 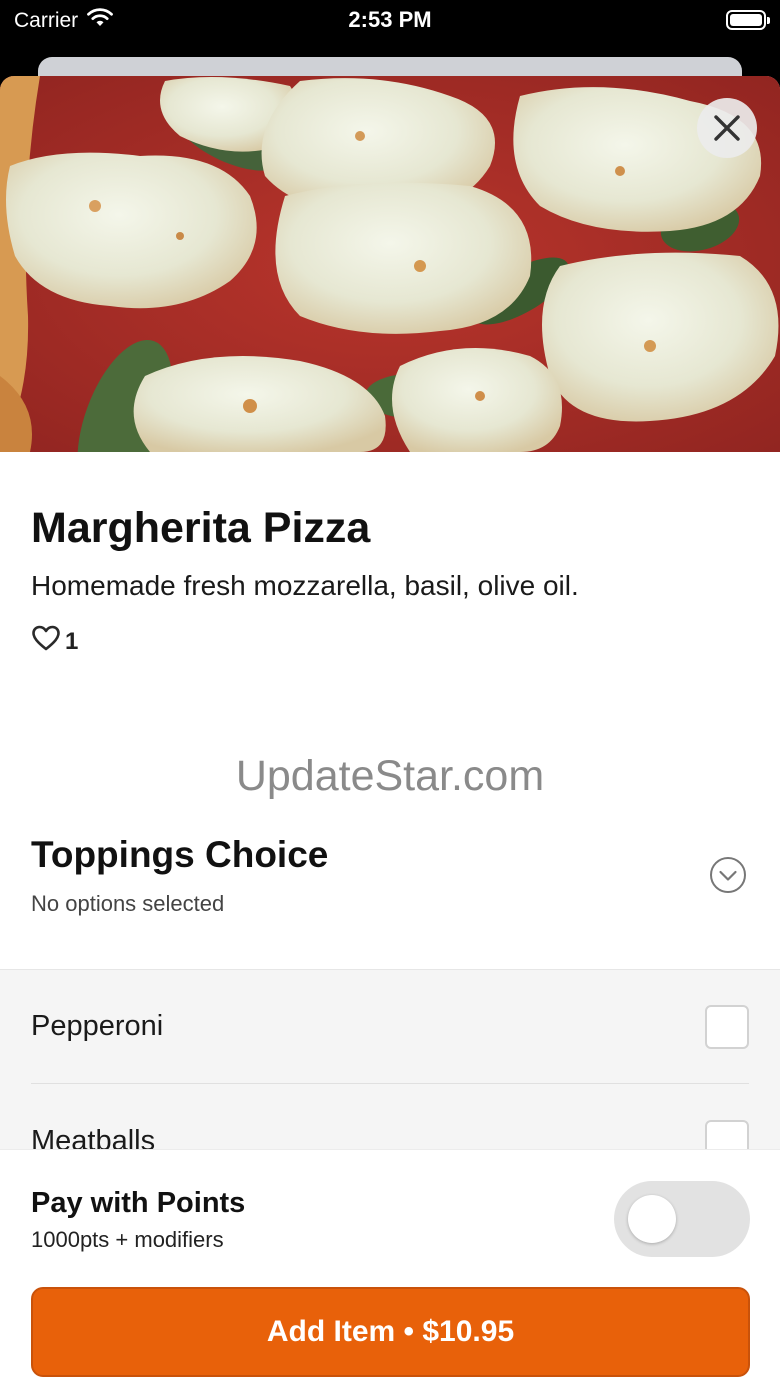 I want to click on pay-with-points-subtitle: 1000pts + modifiers, so click(x=127, y=1239).